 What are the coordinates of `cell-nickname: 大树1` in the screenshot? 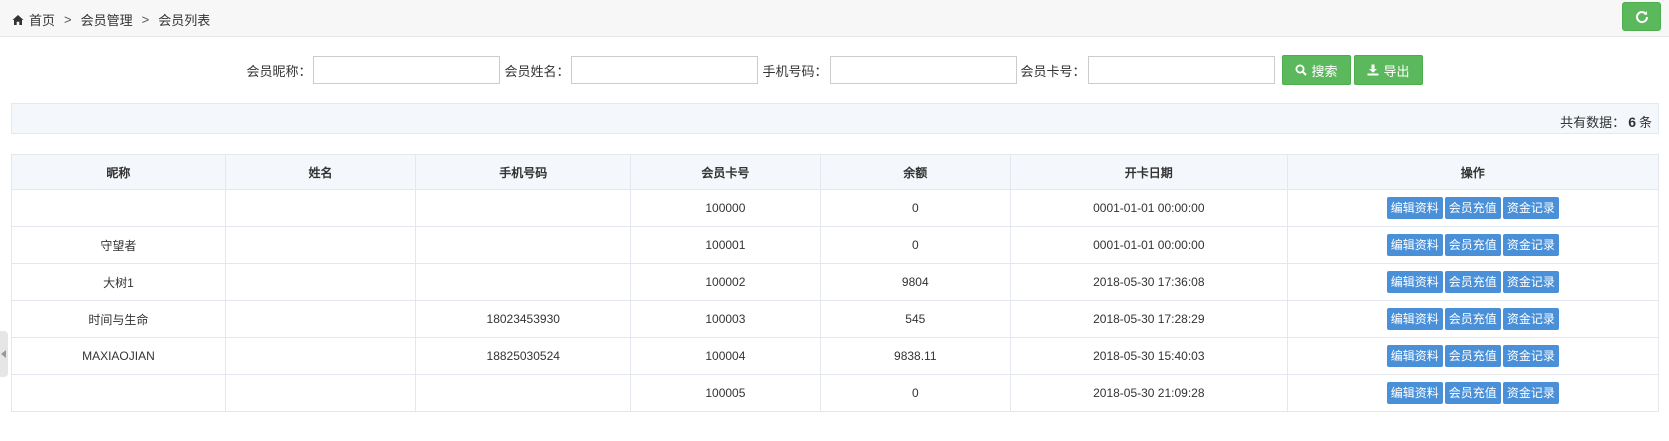 It's located at (118, 282).